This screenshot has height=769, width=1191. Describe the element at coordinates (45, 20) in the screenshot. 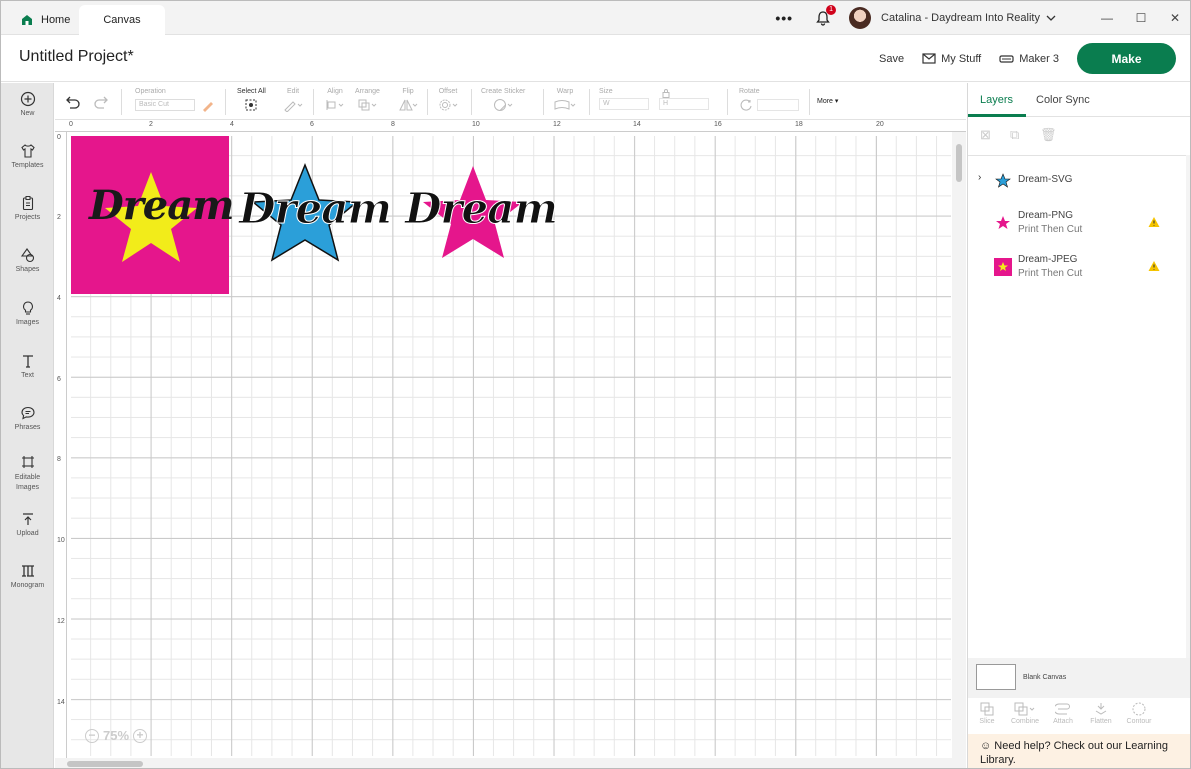

I see `tab-home: Home` at that location.